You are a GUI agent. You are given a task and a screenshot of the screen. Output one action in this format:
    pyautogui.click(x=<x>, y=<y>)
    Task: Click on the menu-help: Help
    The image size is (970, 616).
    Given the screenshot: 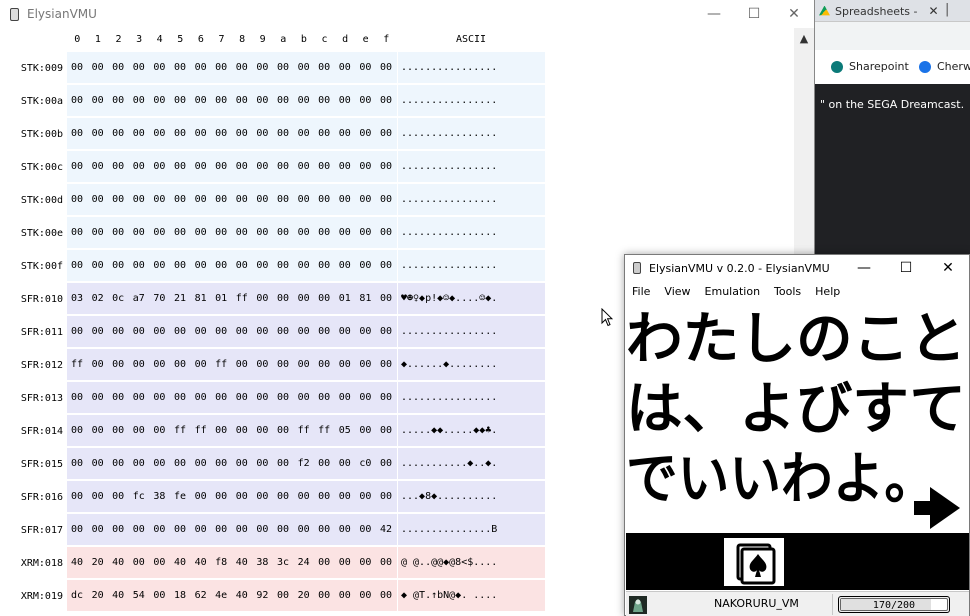 What is the action you would take?
    pyautogui.click(x=827, y=291)
    